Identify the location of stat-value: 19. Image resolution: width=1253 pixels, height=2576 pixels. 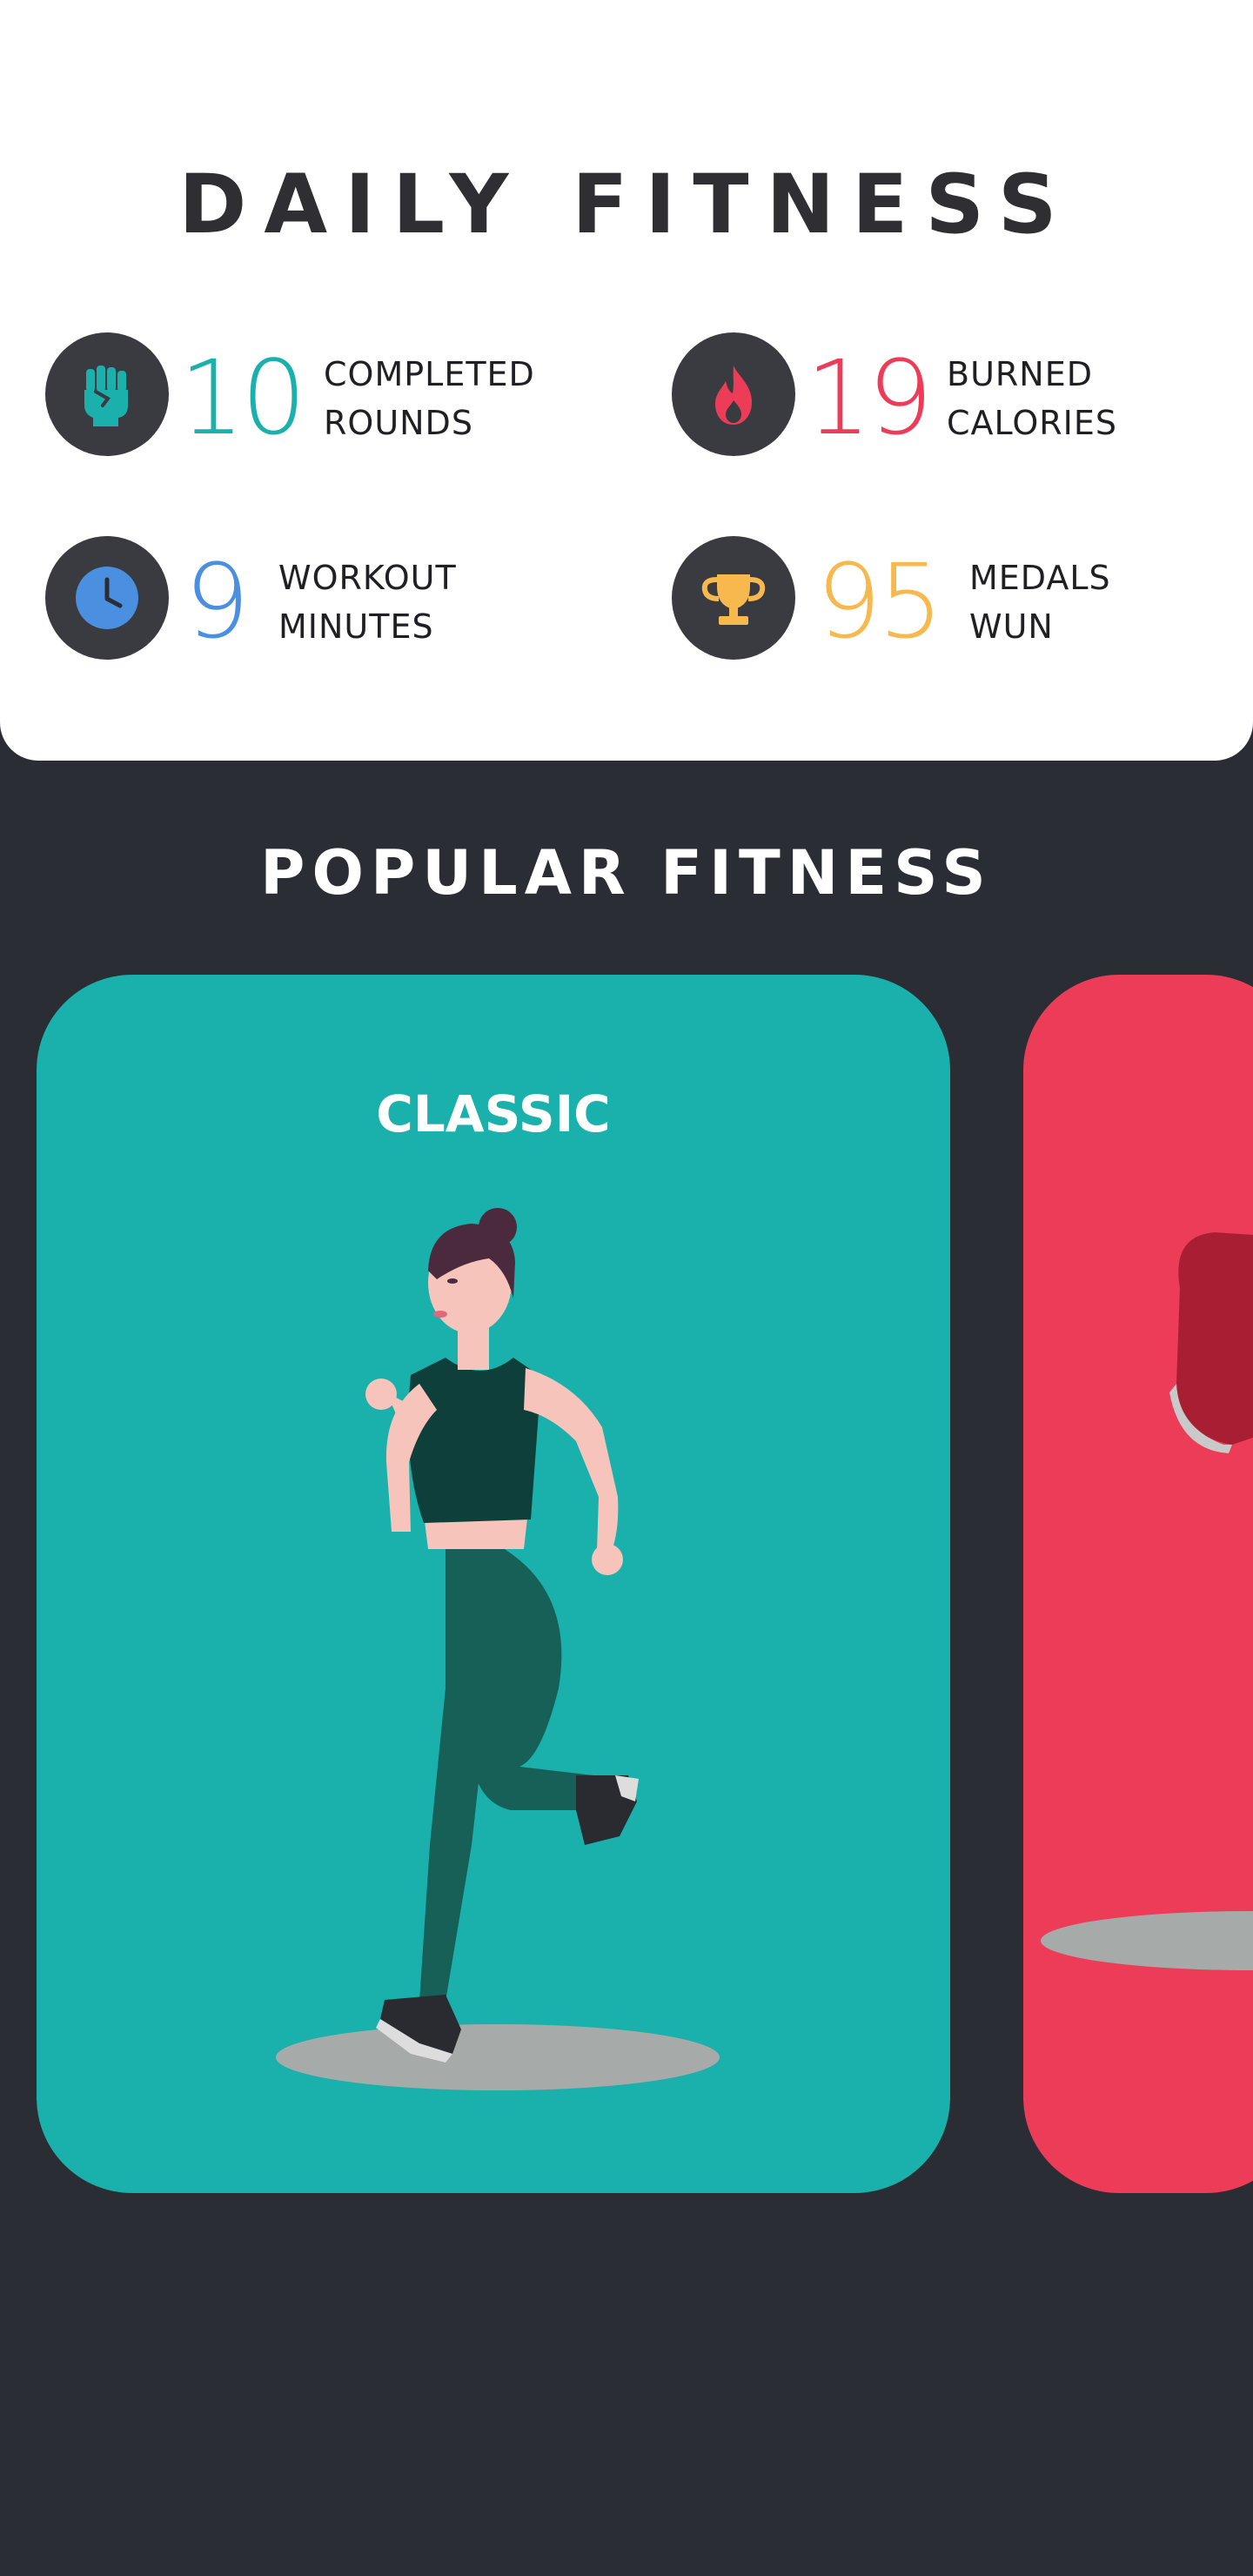
(869, 398).